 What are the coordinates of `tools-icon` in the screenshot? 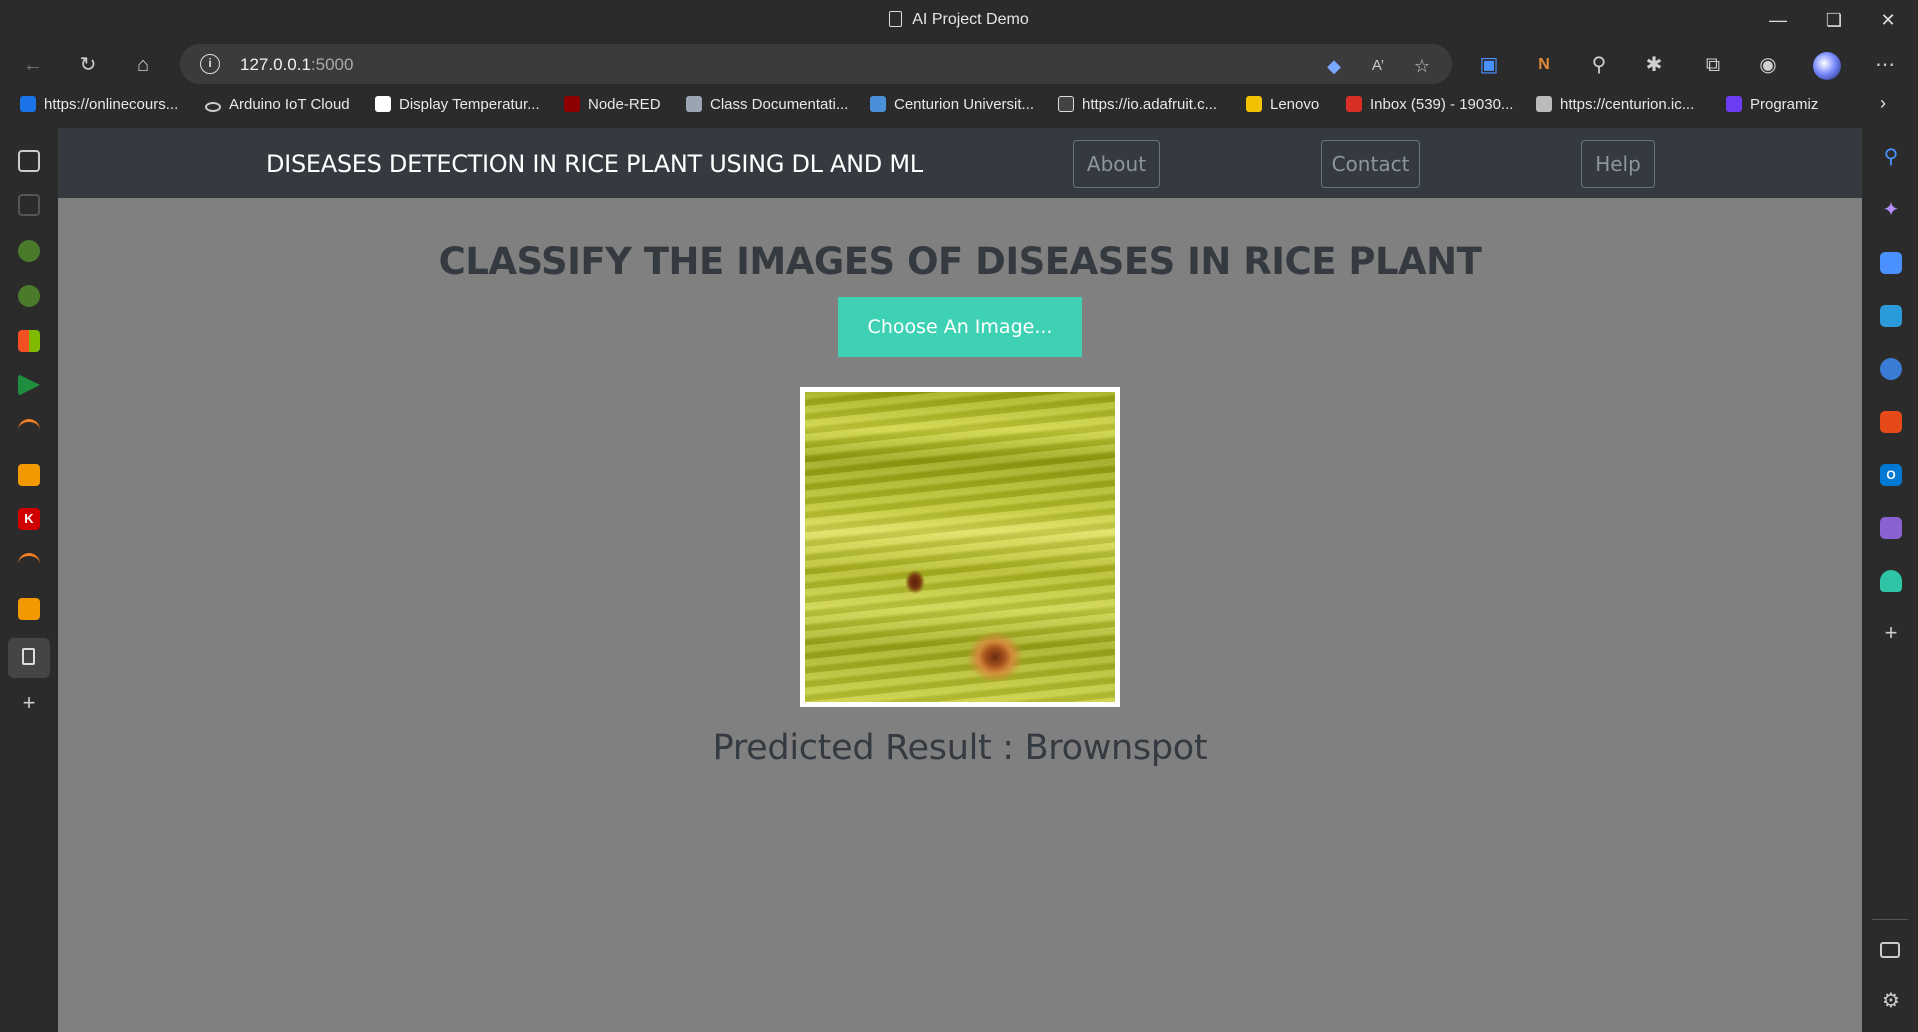 It's located at (1891, 316).